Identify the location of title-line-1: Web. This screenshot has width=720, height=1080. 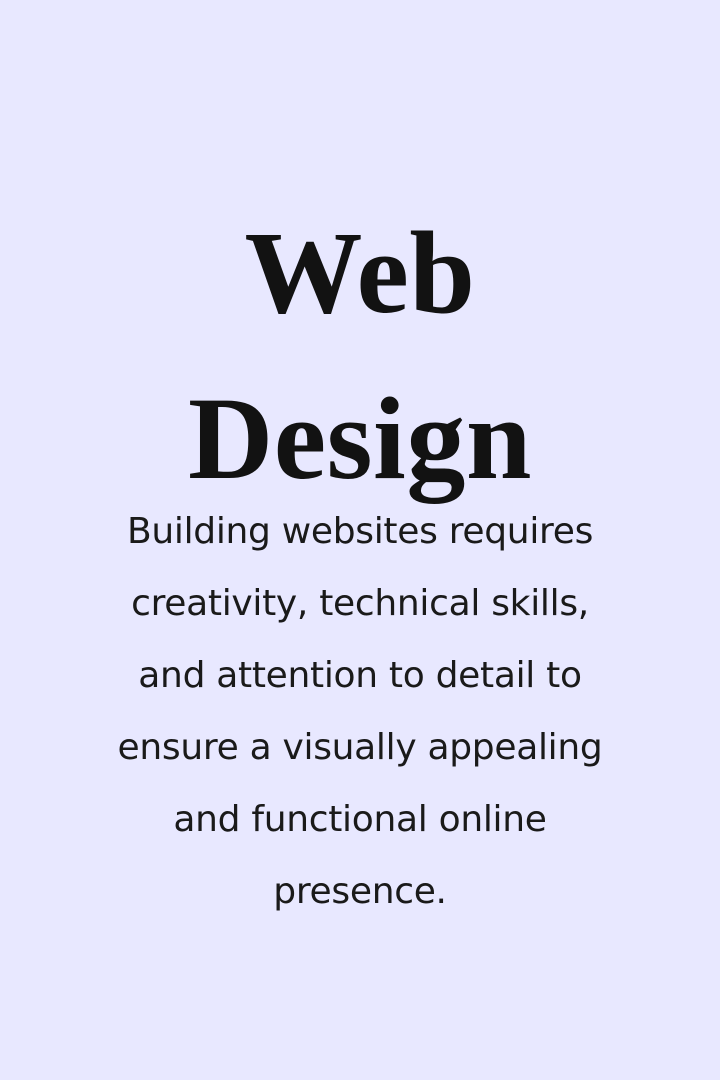
(360, 272).